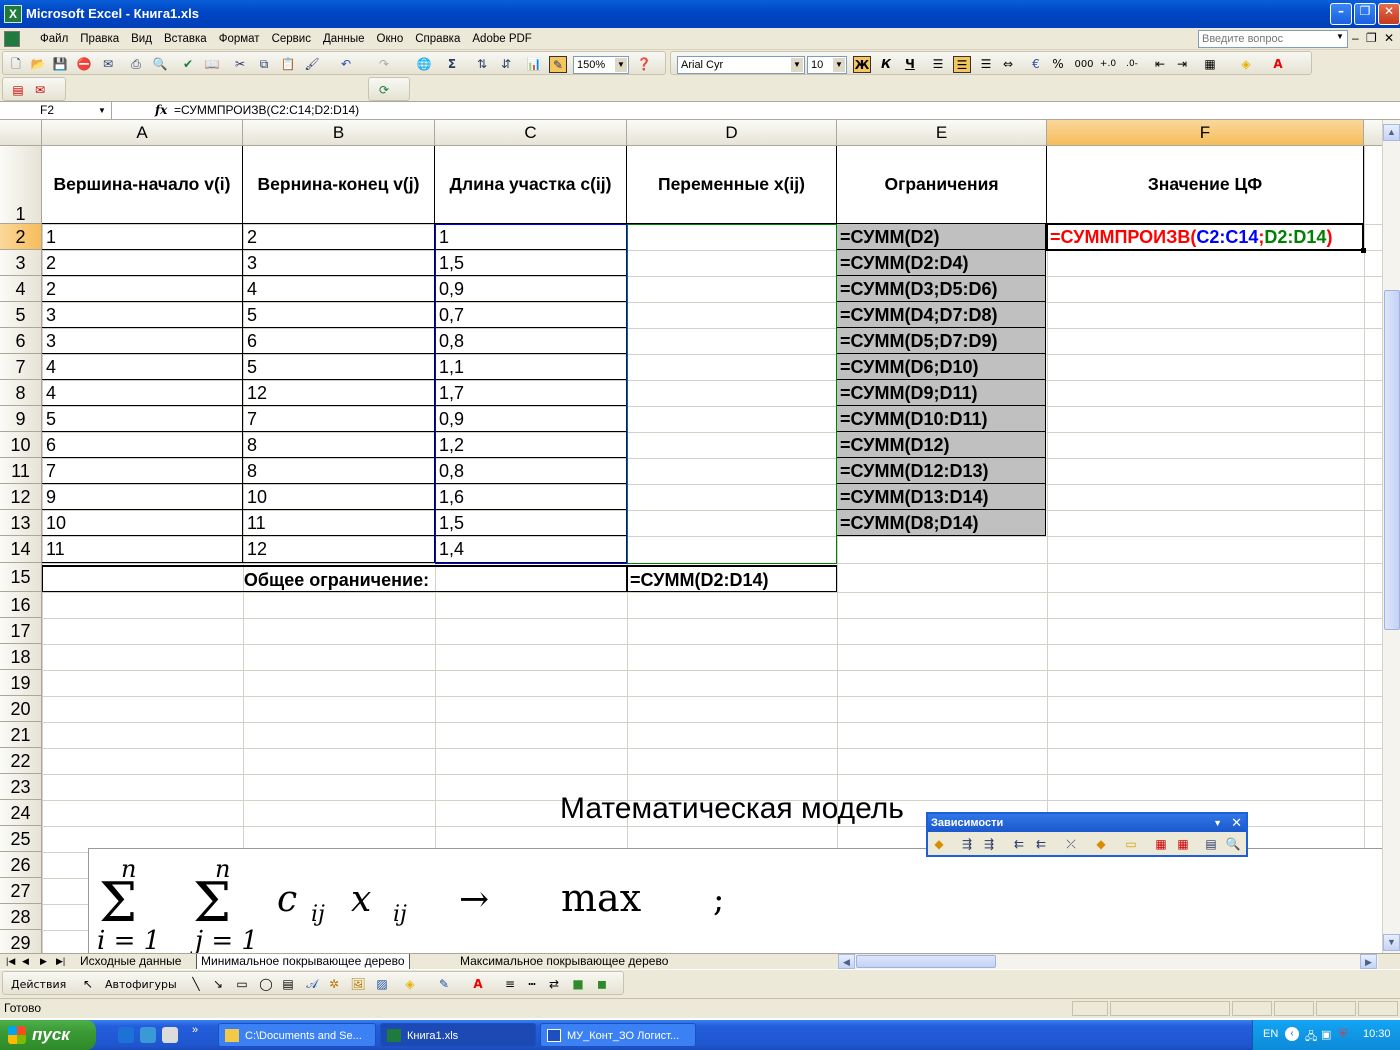  What do you see at coordinates (21, 133) in the screenshot?
I see `select-all-corner` at bounding box center [21, 133].